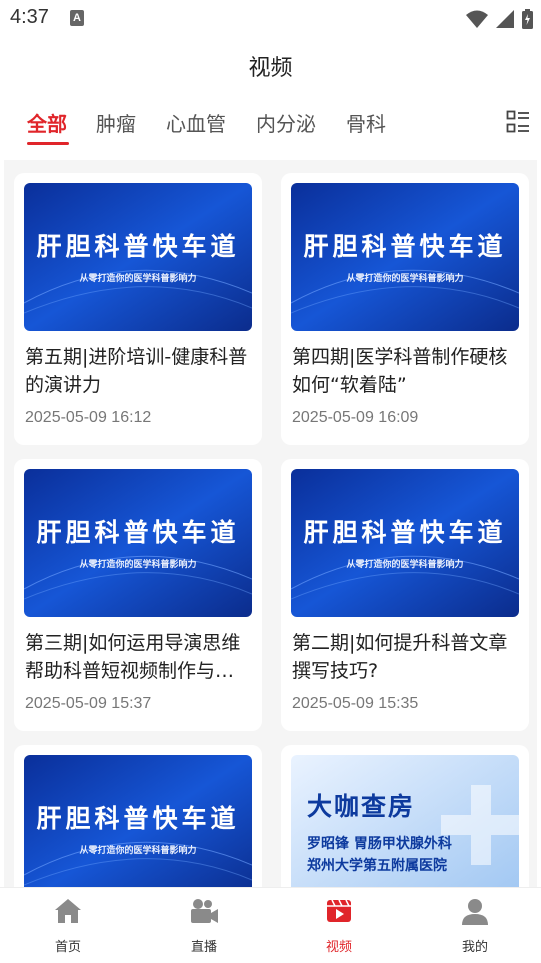  What do you see at coordinates (477, 19) in the screenshot?
I see `wifi-icon` at bounding box center [477, 19].